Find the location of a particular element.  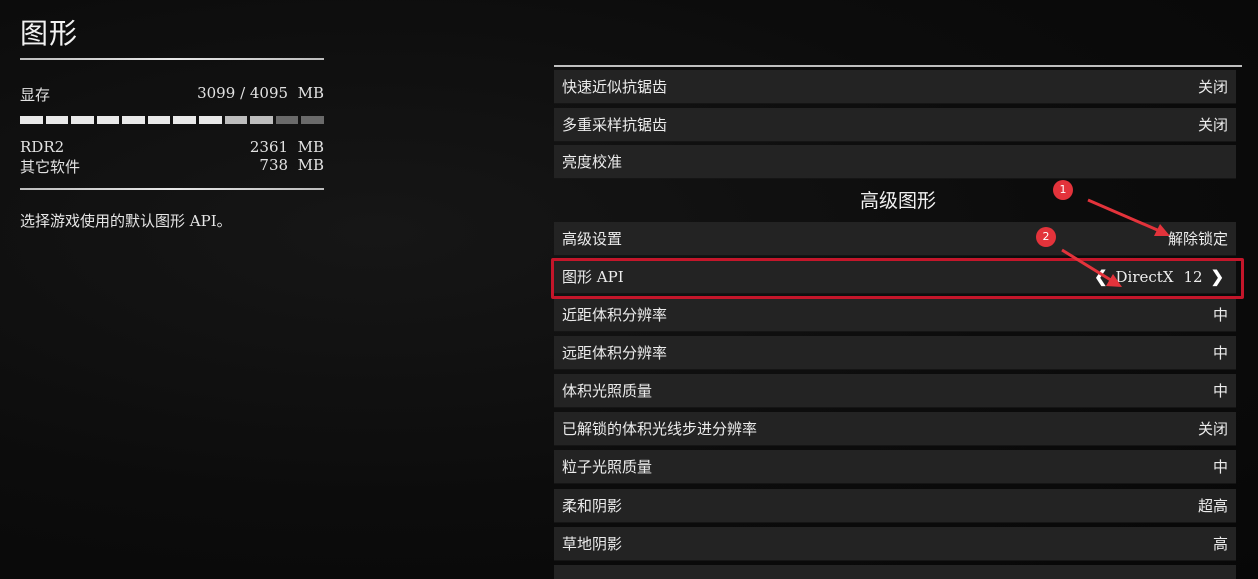

api-name: DirectX is located at coordinates (1144, 276).